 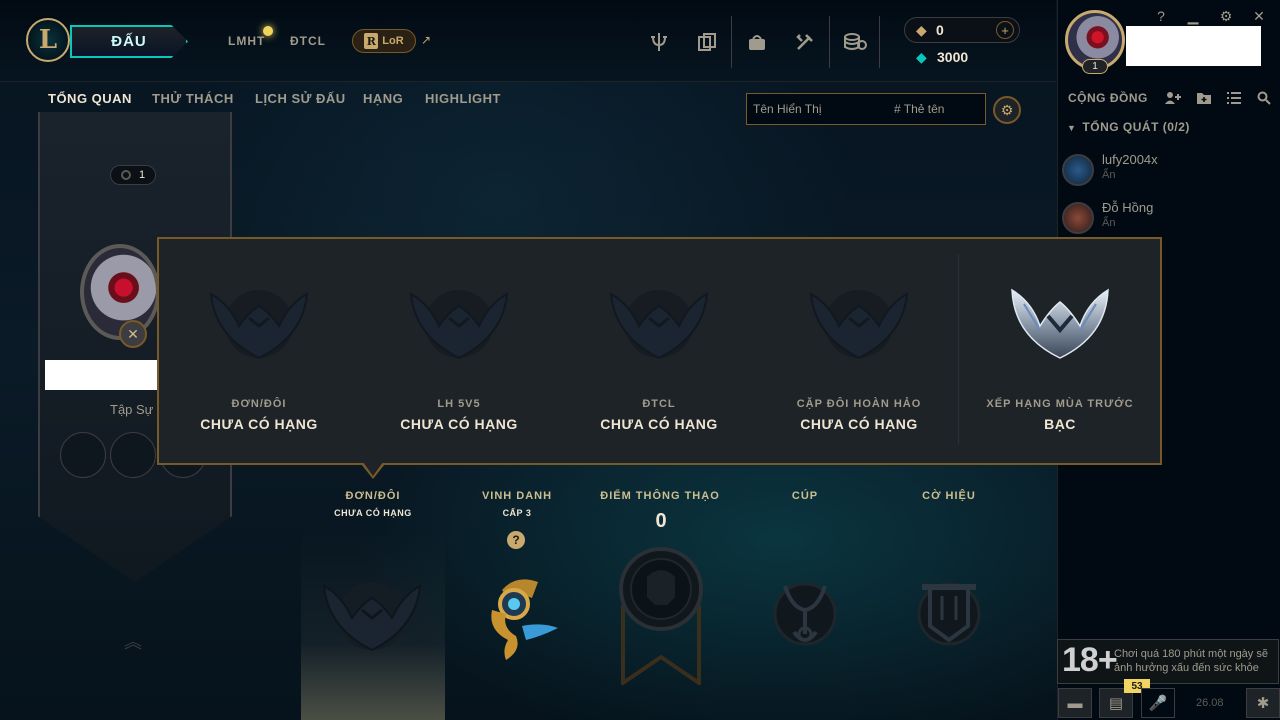 I want to click on social-title: CỘNG ĐỒNG, so click(x=1108, y=98).